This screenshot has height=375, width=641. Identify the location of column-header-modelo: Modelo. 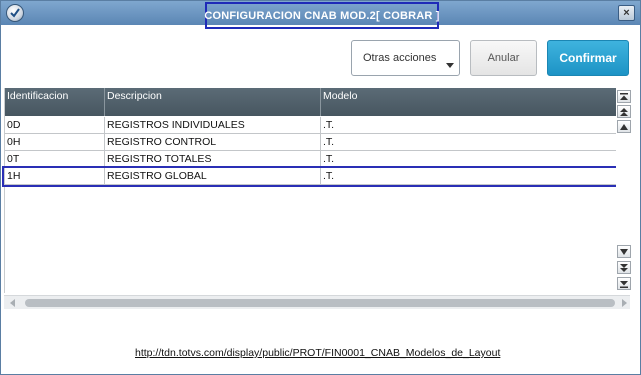
(469, 102).